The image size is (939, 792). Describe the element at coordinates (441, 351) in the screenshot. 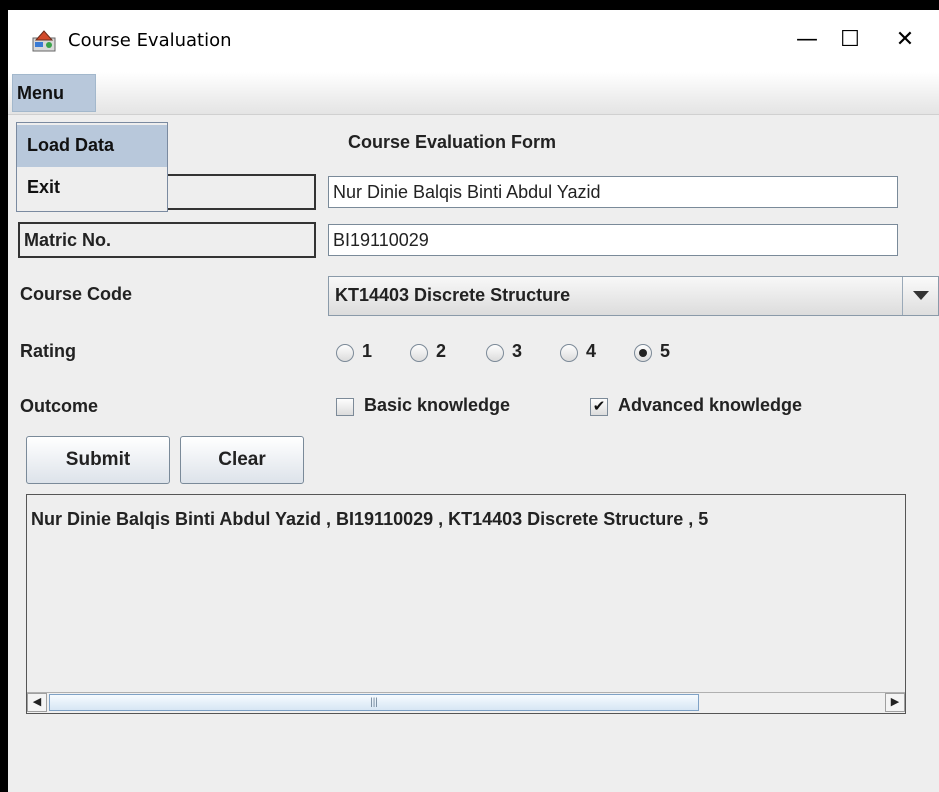

I see `rating-option-label: 2` at that location.